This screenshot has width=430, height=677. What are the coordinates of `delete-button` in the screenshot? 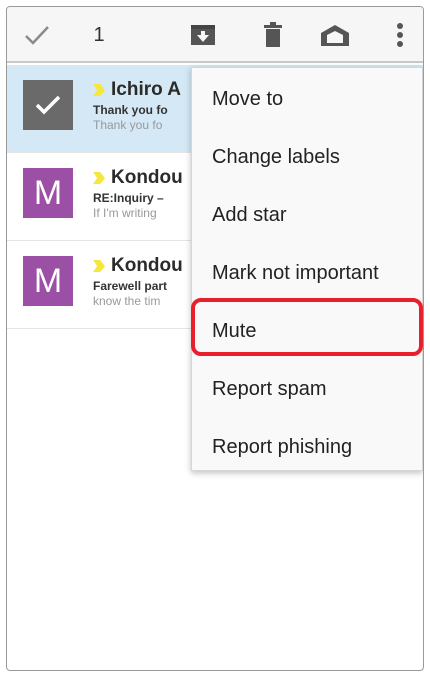 It's located at (273, 35).